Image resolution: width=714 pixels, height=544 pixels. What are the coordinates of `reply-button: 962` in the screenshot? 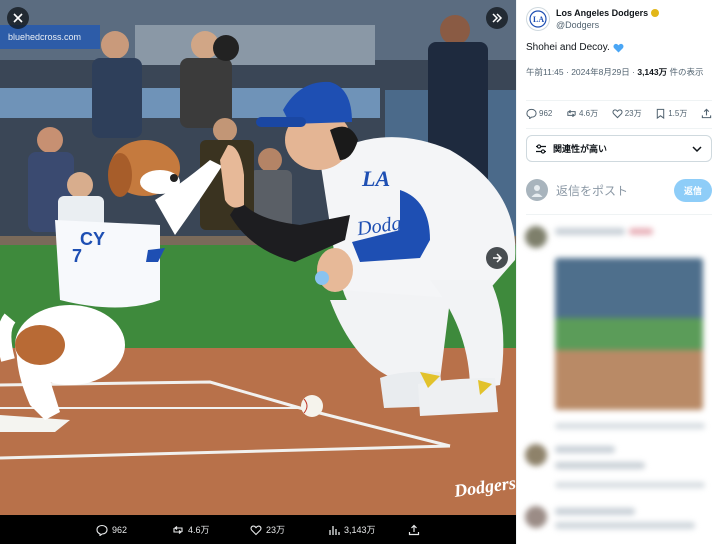 It's located at (539, 113).